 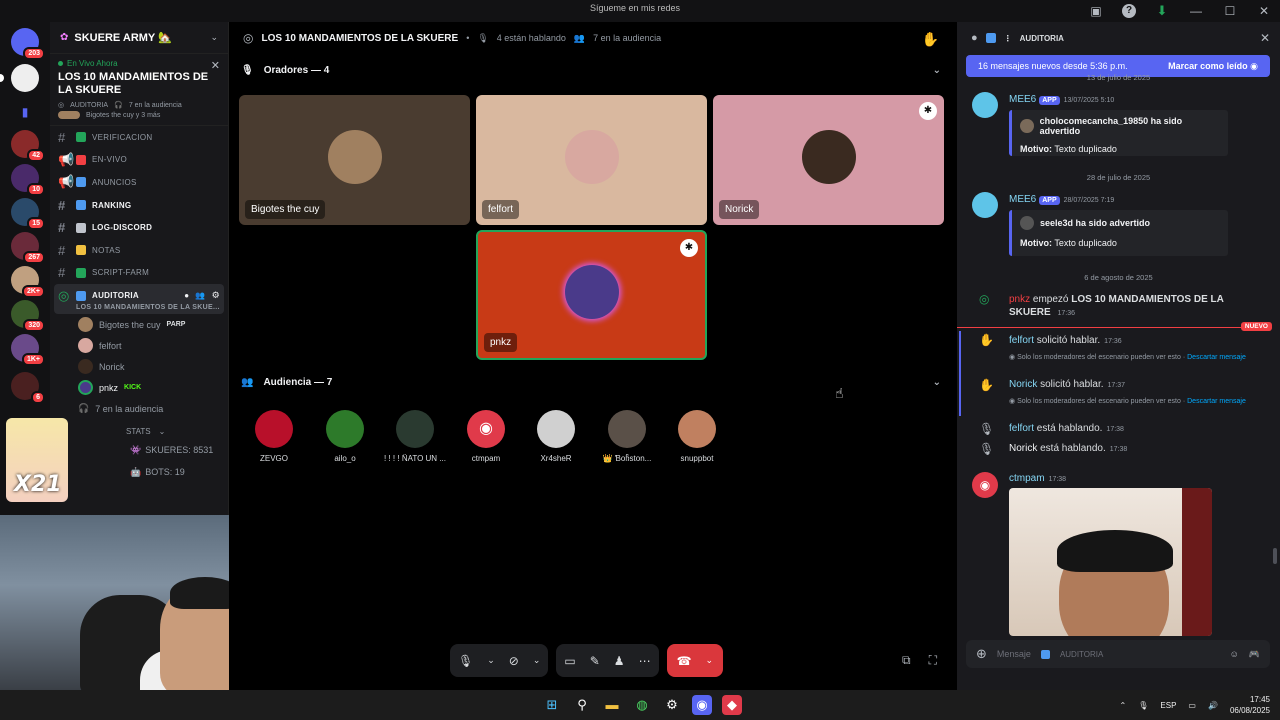 I want to click on add-member-icon: 👥, so click(x=200, y=295).